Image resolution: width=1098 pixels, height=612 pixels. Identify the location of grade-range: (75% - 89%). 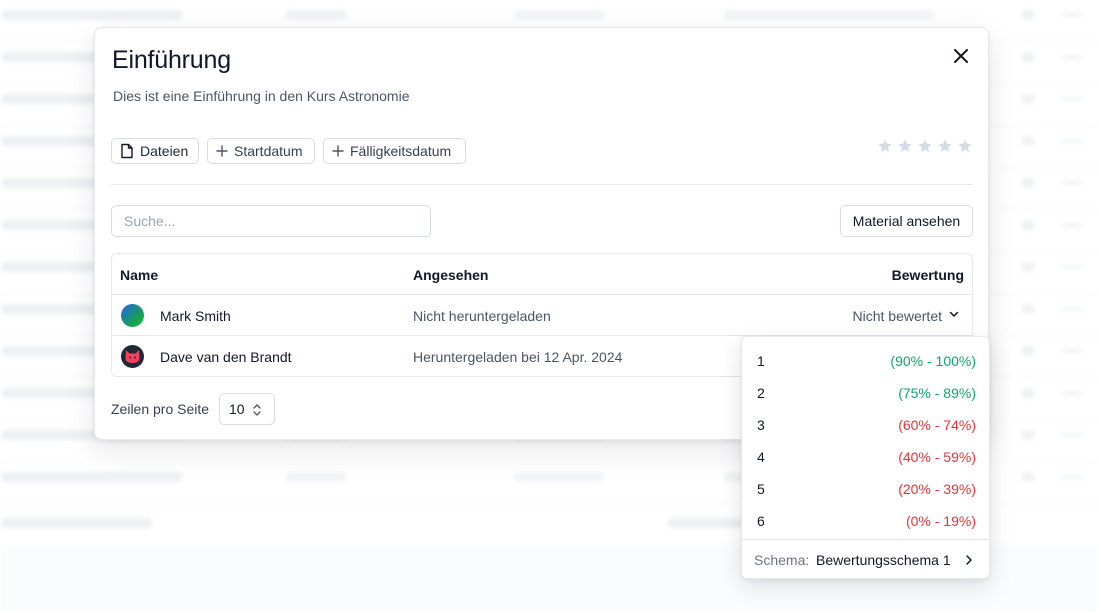
(937, 393).